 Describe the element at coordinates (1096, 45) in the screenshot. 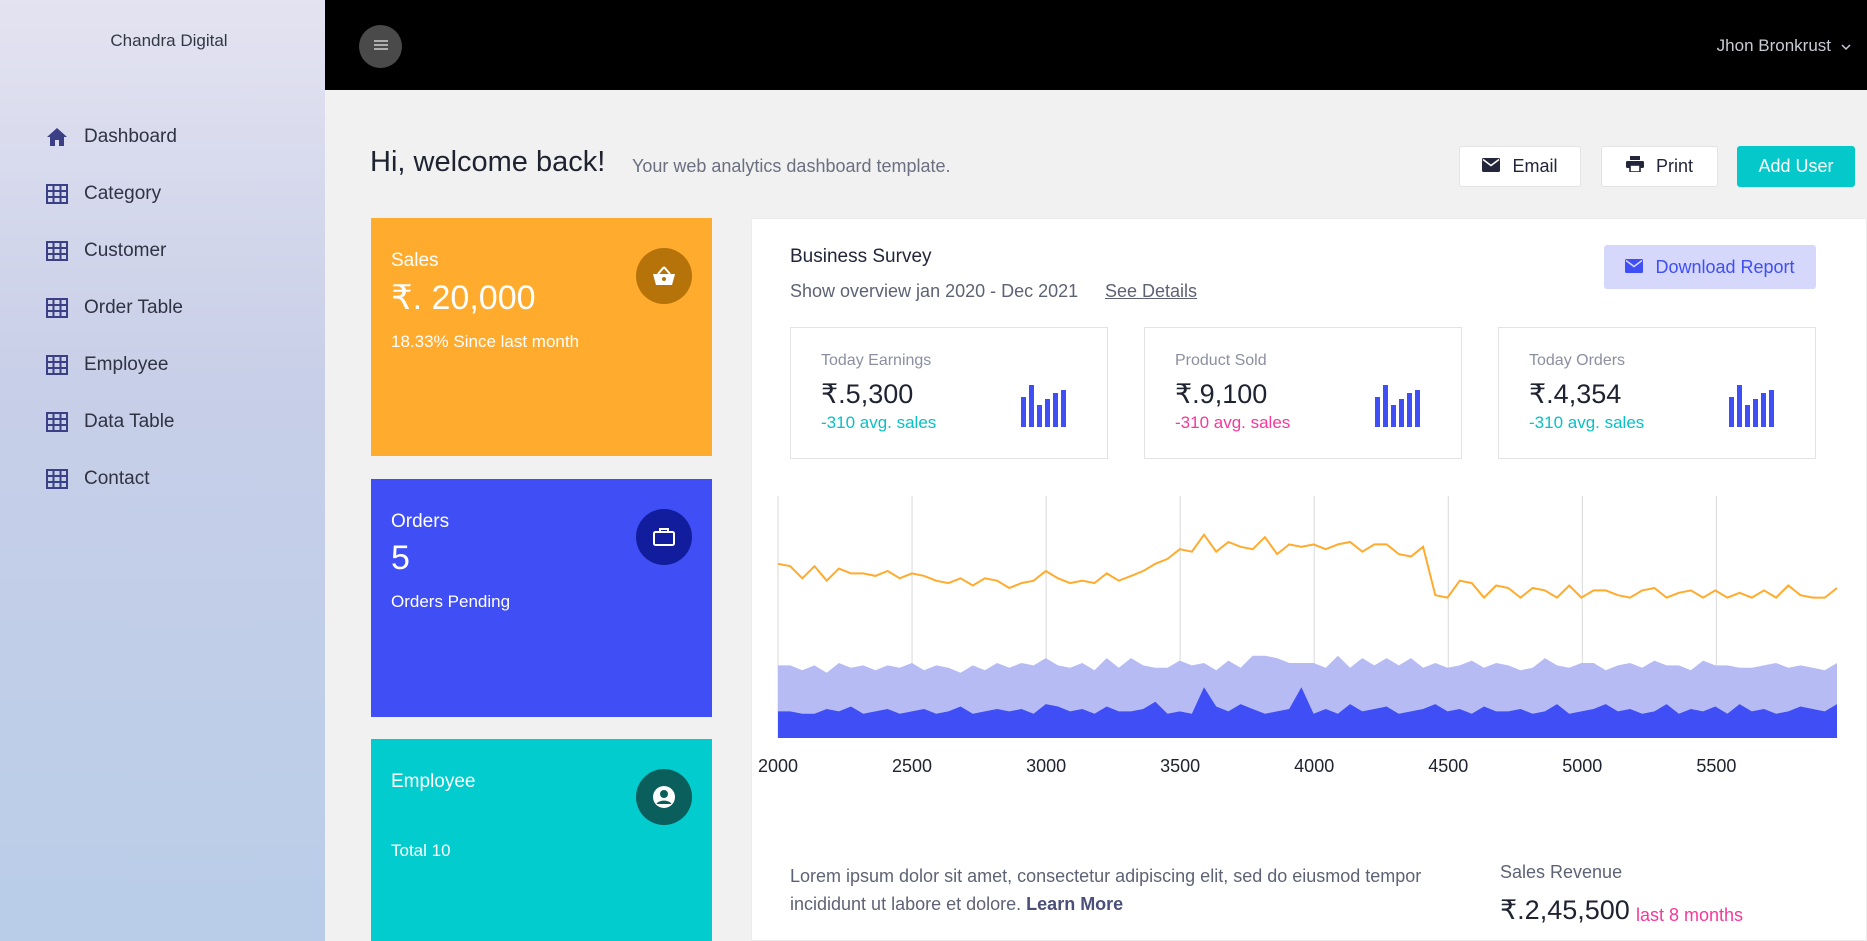

I see `topbar: Jhon Bronkrust` at that location.